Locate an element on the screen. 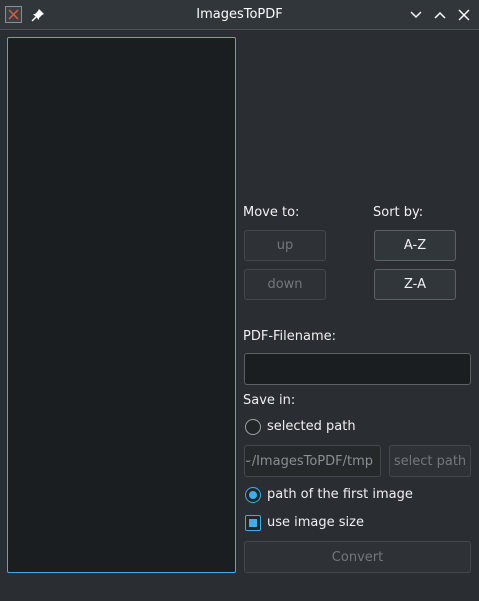 The image size is (479, 601). pdf-filename-label: PDF-Filename: is located at coordinates (290, 336).